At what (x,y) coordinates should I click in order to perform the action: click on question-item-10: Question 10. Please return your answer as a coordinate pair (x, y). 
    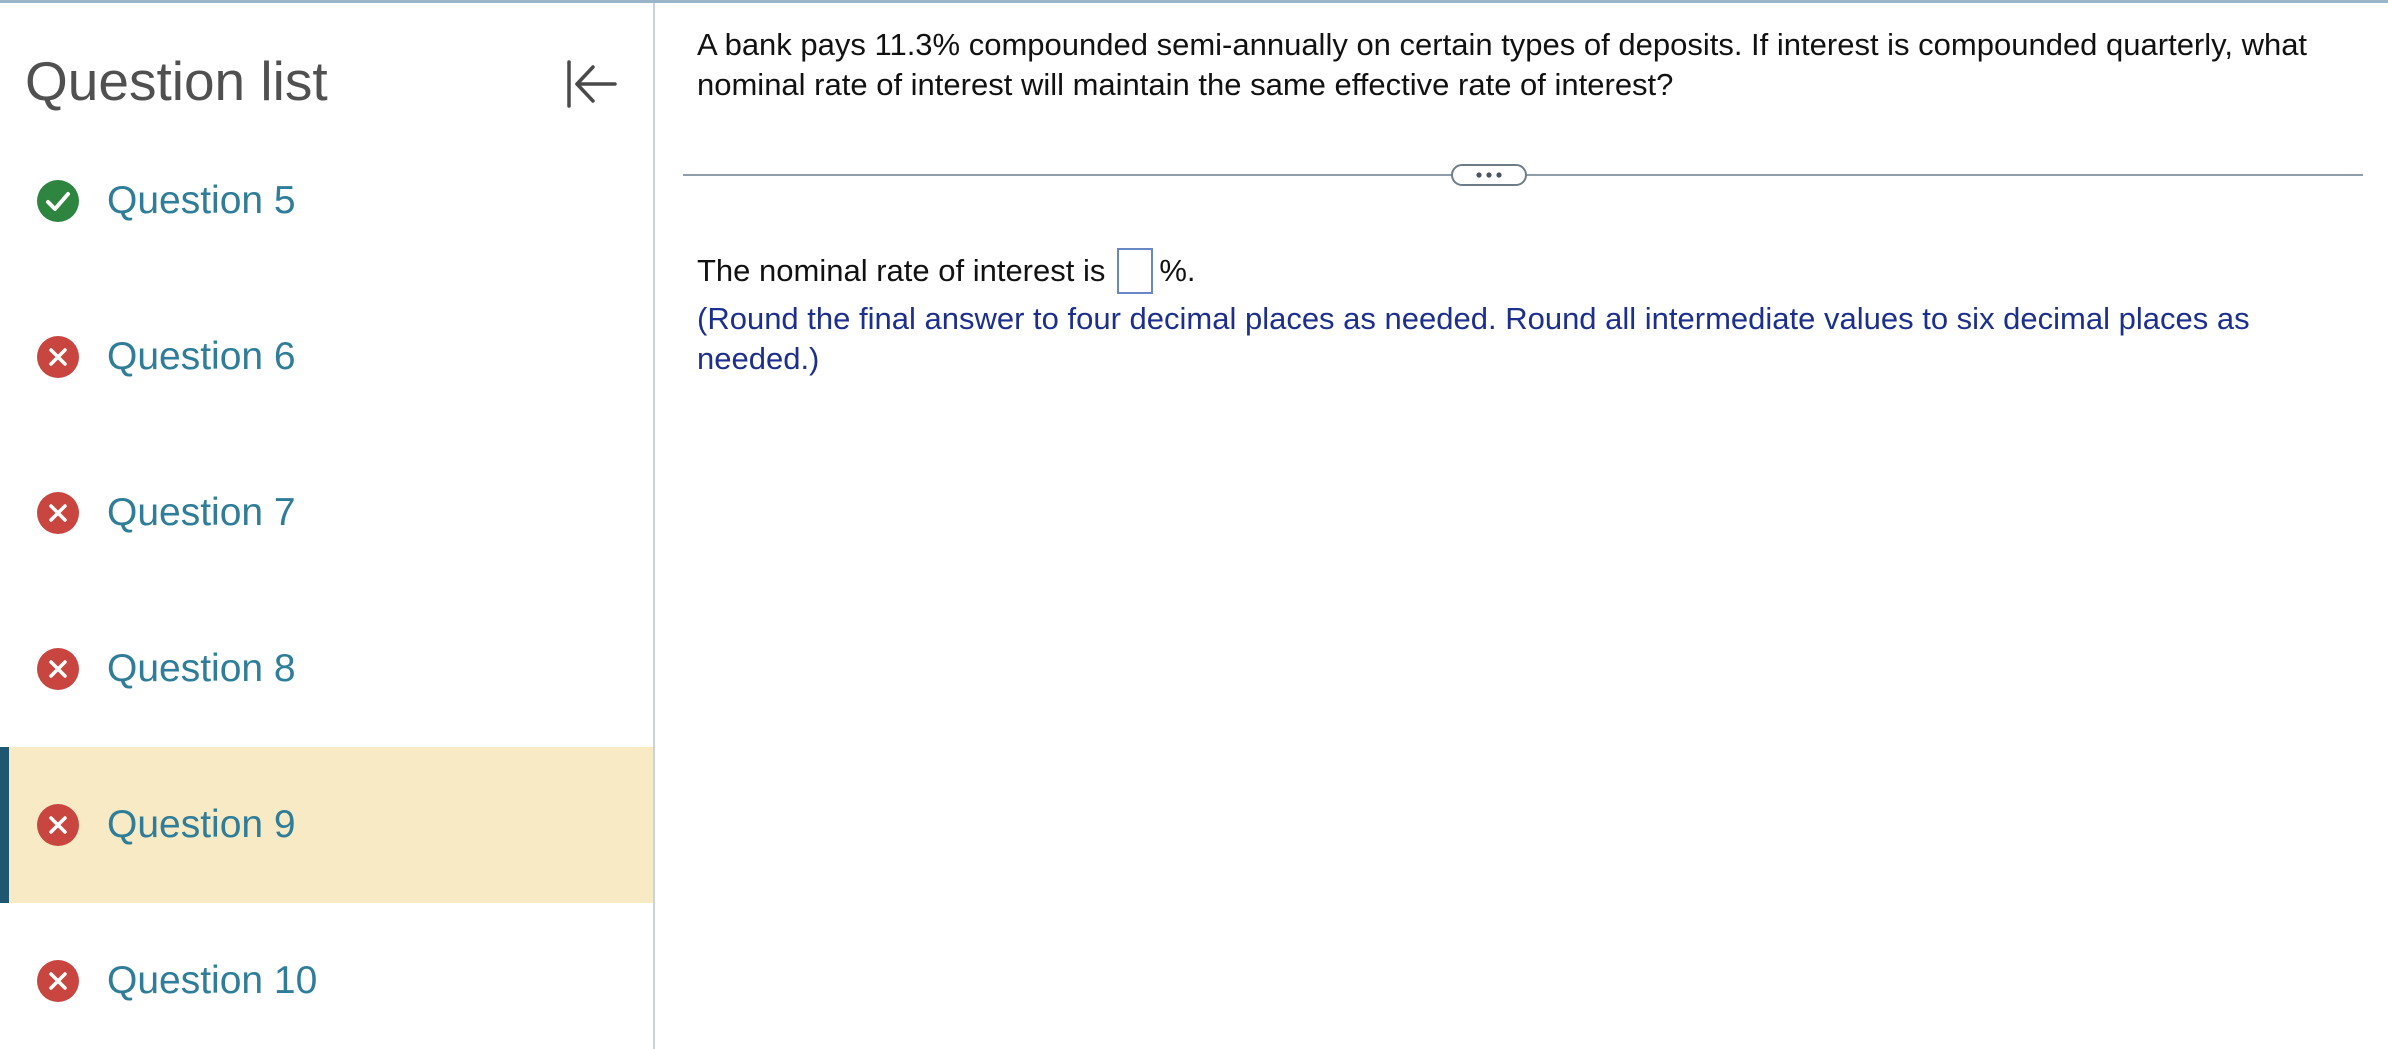
    Looking at the image, I should click on (326, 976).